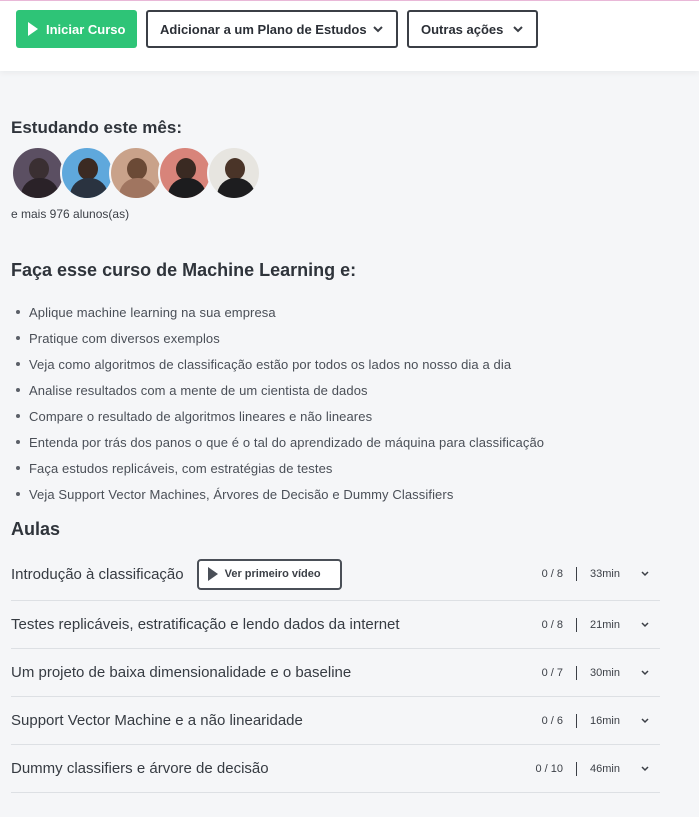  What do you see at coordinates (36, 529) in the screenshot?
I see `lessons-title: Aulas` at bounding box center [36, 529].